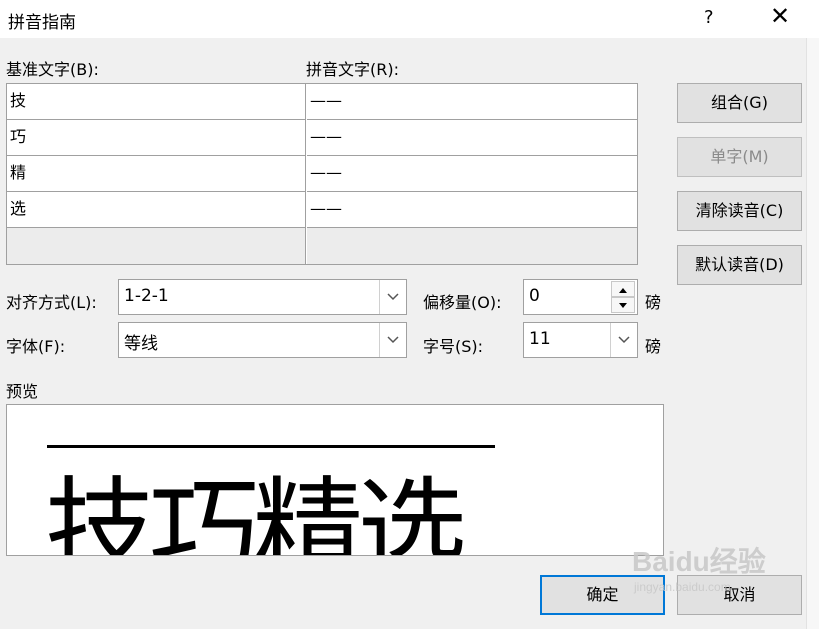 This screenshot has height=629, width=819. What do you see at coordinates (472, 210) in the screenshot?
I see `ruby-cell-4: ——` at bounding box center [472, 210].